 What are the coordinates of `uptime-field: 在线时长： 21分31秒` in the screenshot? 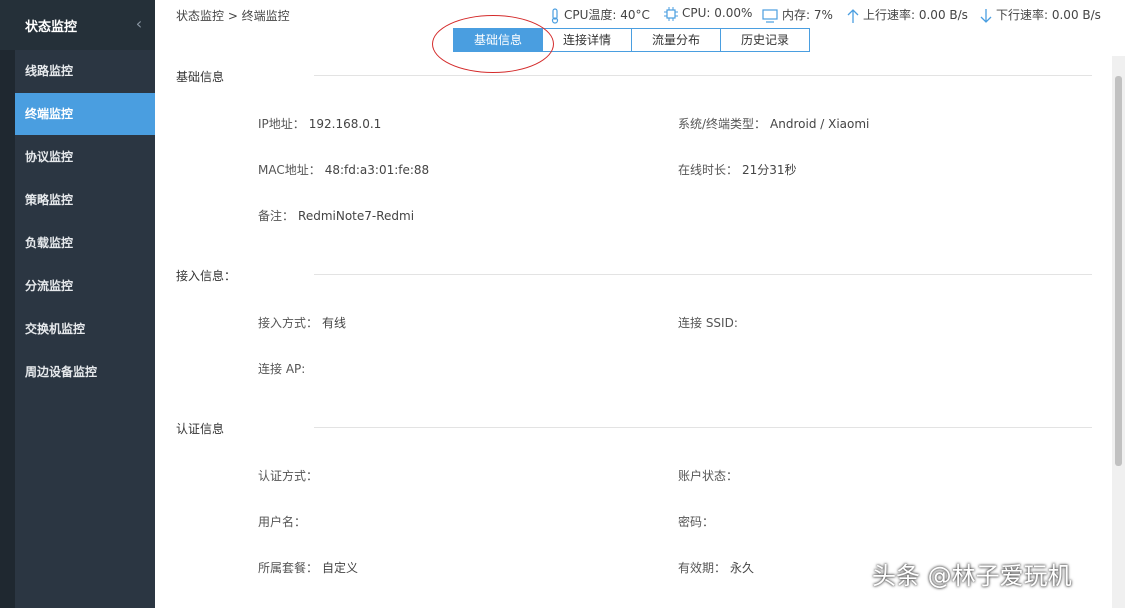 It's located at (737, 169).